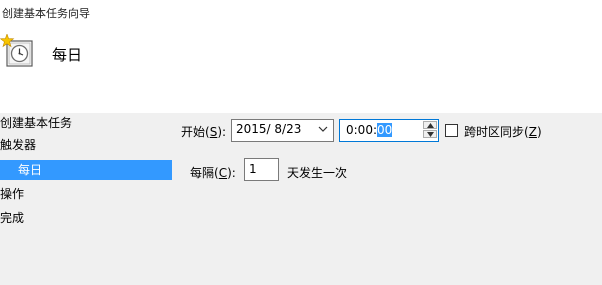  What do you see at coordinates (532, 132) in the screenshot?
I see `sync-accel-key: Z` at bounding box center [532, 132].